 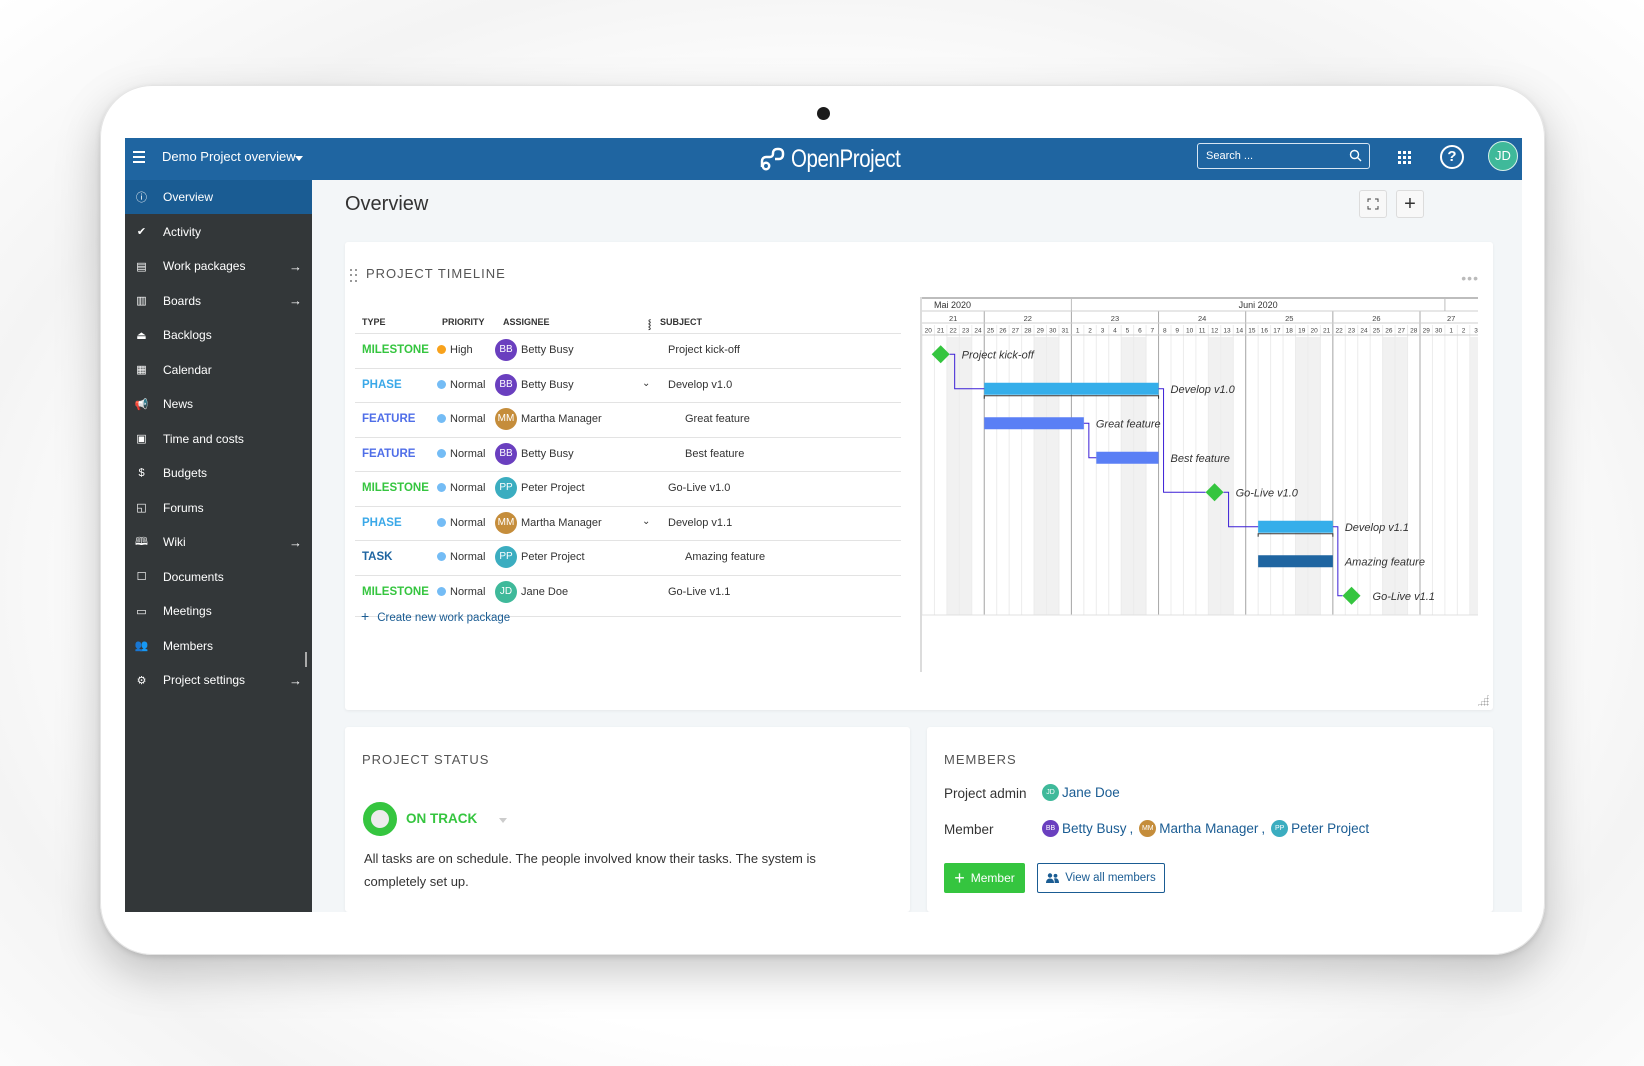 What do you see at coordinates (649, 323) in the screenshot?
I see `hierarchy-icon: ⸾` at bounding box center [649, 323].